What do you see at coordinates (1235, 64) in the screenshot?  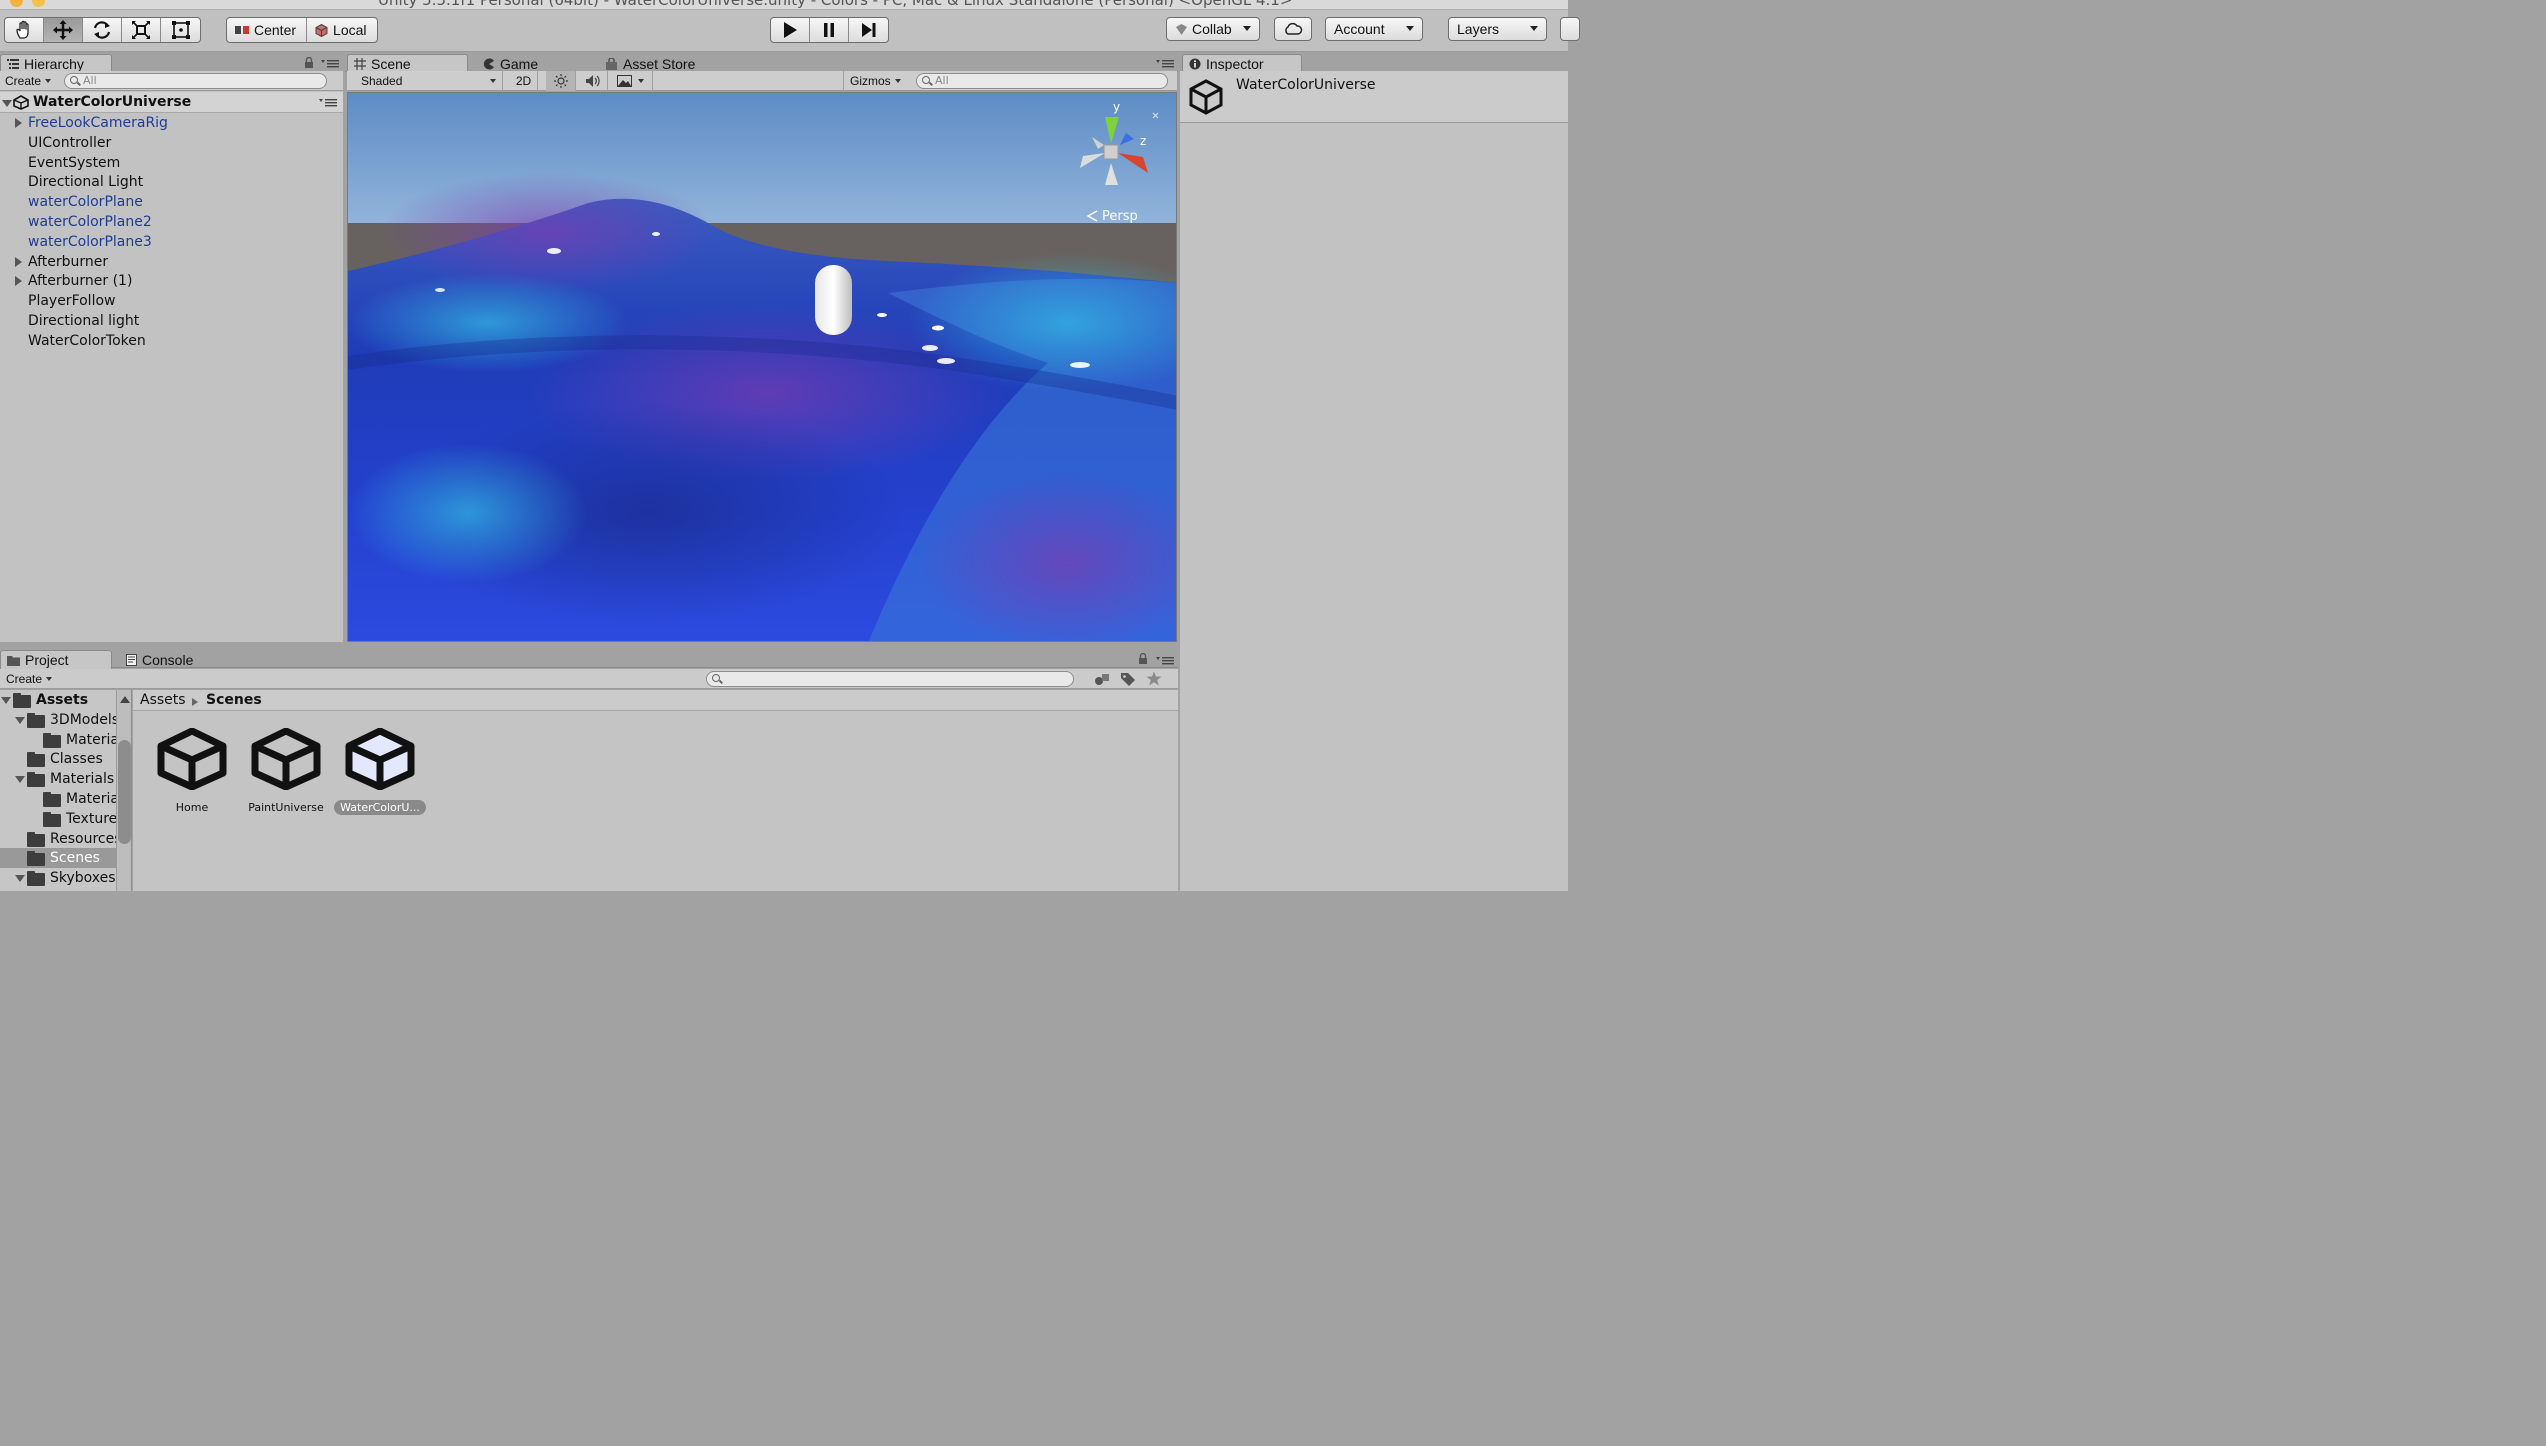 I see `tab-inspector-label: Inspector` at bounding box center [1235, 64].